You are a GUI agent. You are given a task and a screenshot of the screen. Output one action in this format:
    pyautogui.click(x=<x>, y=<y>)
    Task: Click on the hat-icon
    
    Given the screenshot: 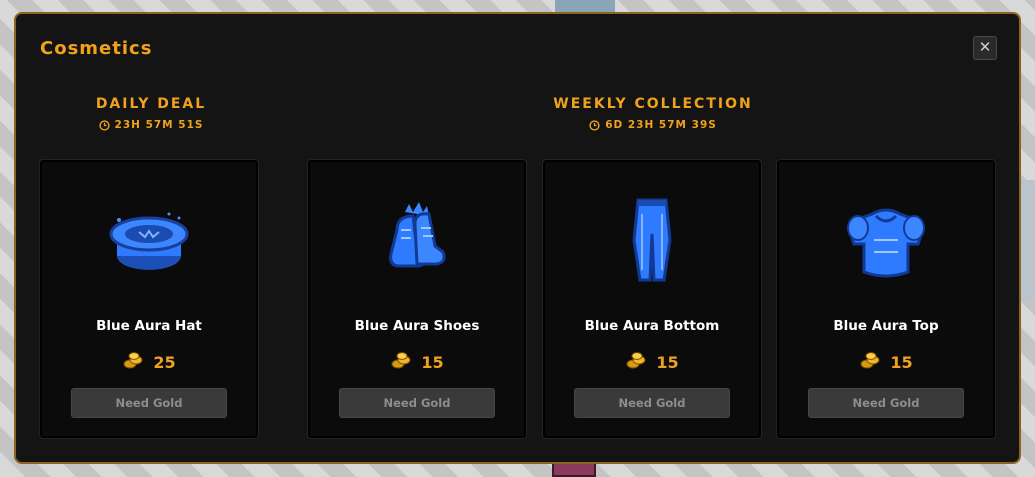 What is the action you would take?
    pyautogui.click(x=149, y=240)
    